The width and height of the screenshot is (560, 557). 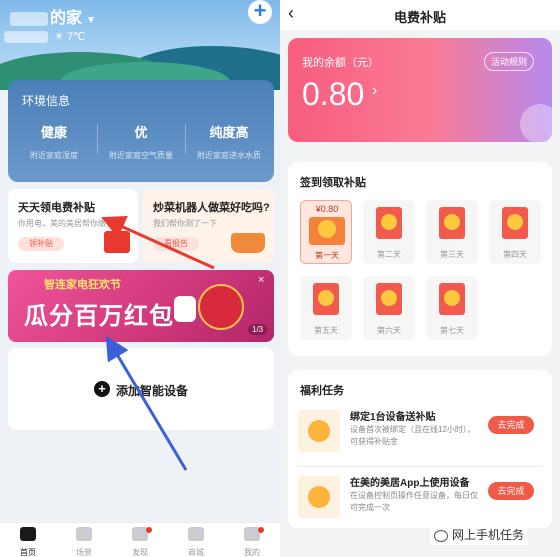 What do you see at coordinates (452, 232) in the screenshot?
I see `signin-day-3: 第三天` at bounding box center [452, 232].